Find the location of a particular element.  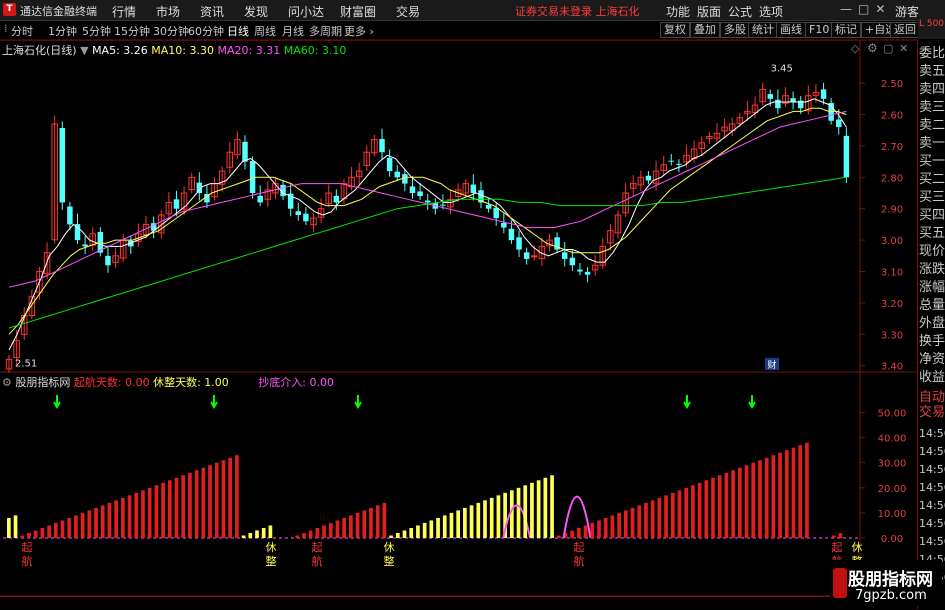

price-tick-label: 3.10 is located at coordinates (892, 273).